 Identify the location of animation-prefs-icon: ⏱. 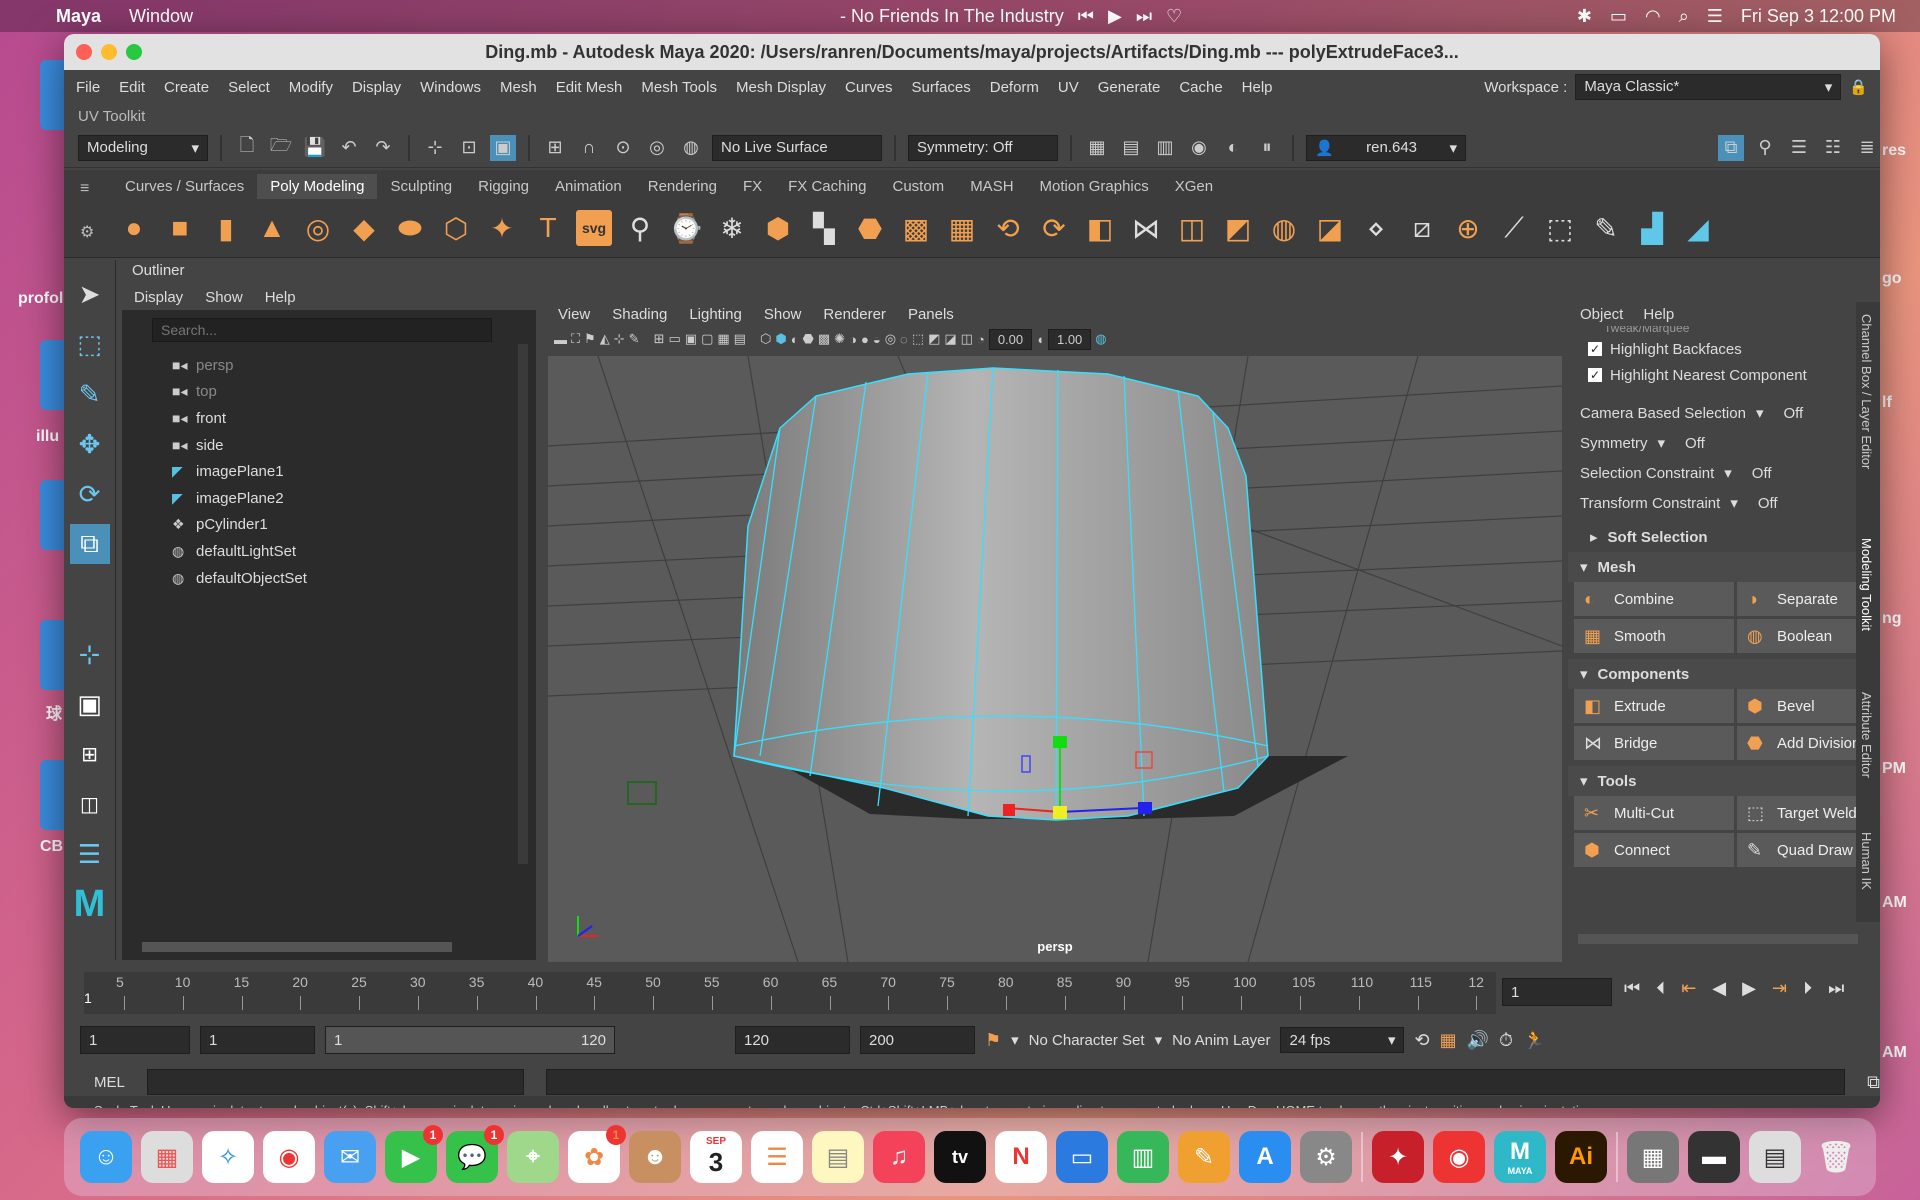
(1506, 1040).